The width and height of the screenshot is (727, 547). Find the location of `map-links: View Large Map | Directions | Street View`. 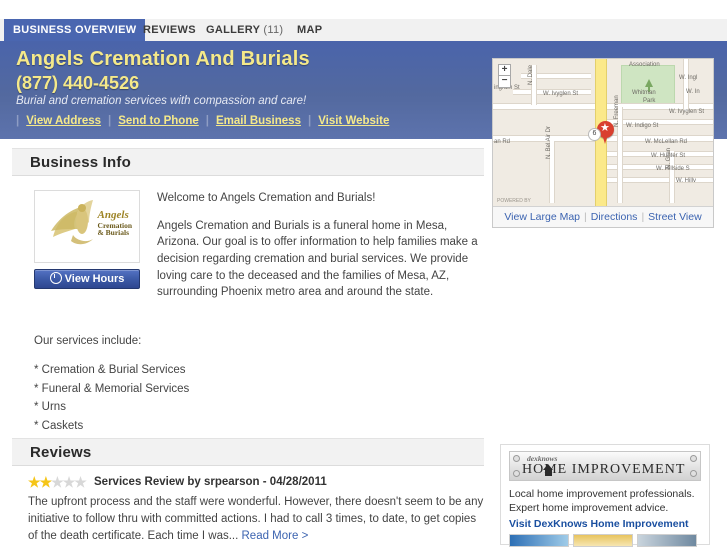

map-links: View Large Map | Directions | Street View is located at coordinates (603, 216).